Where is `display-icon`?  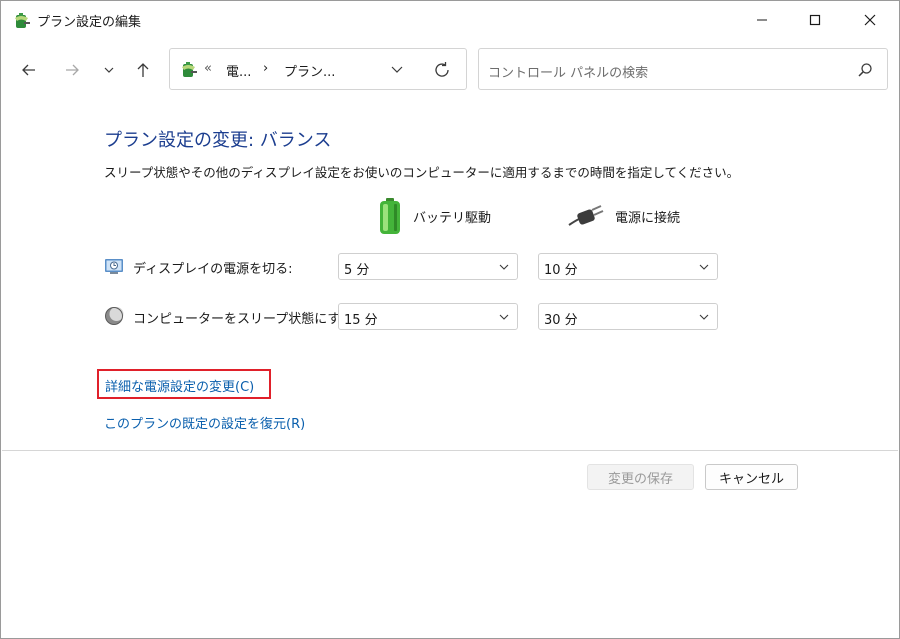 display-icon is located at coordinates (114, 266).